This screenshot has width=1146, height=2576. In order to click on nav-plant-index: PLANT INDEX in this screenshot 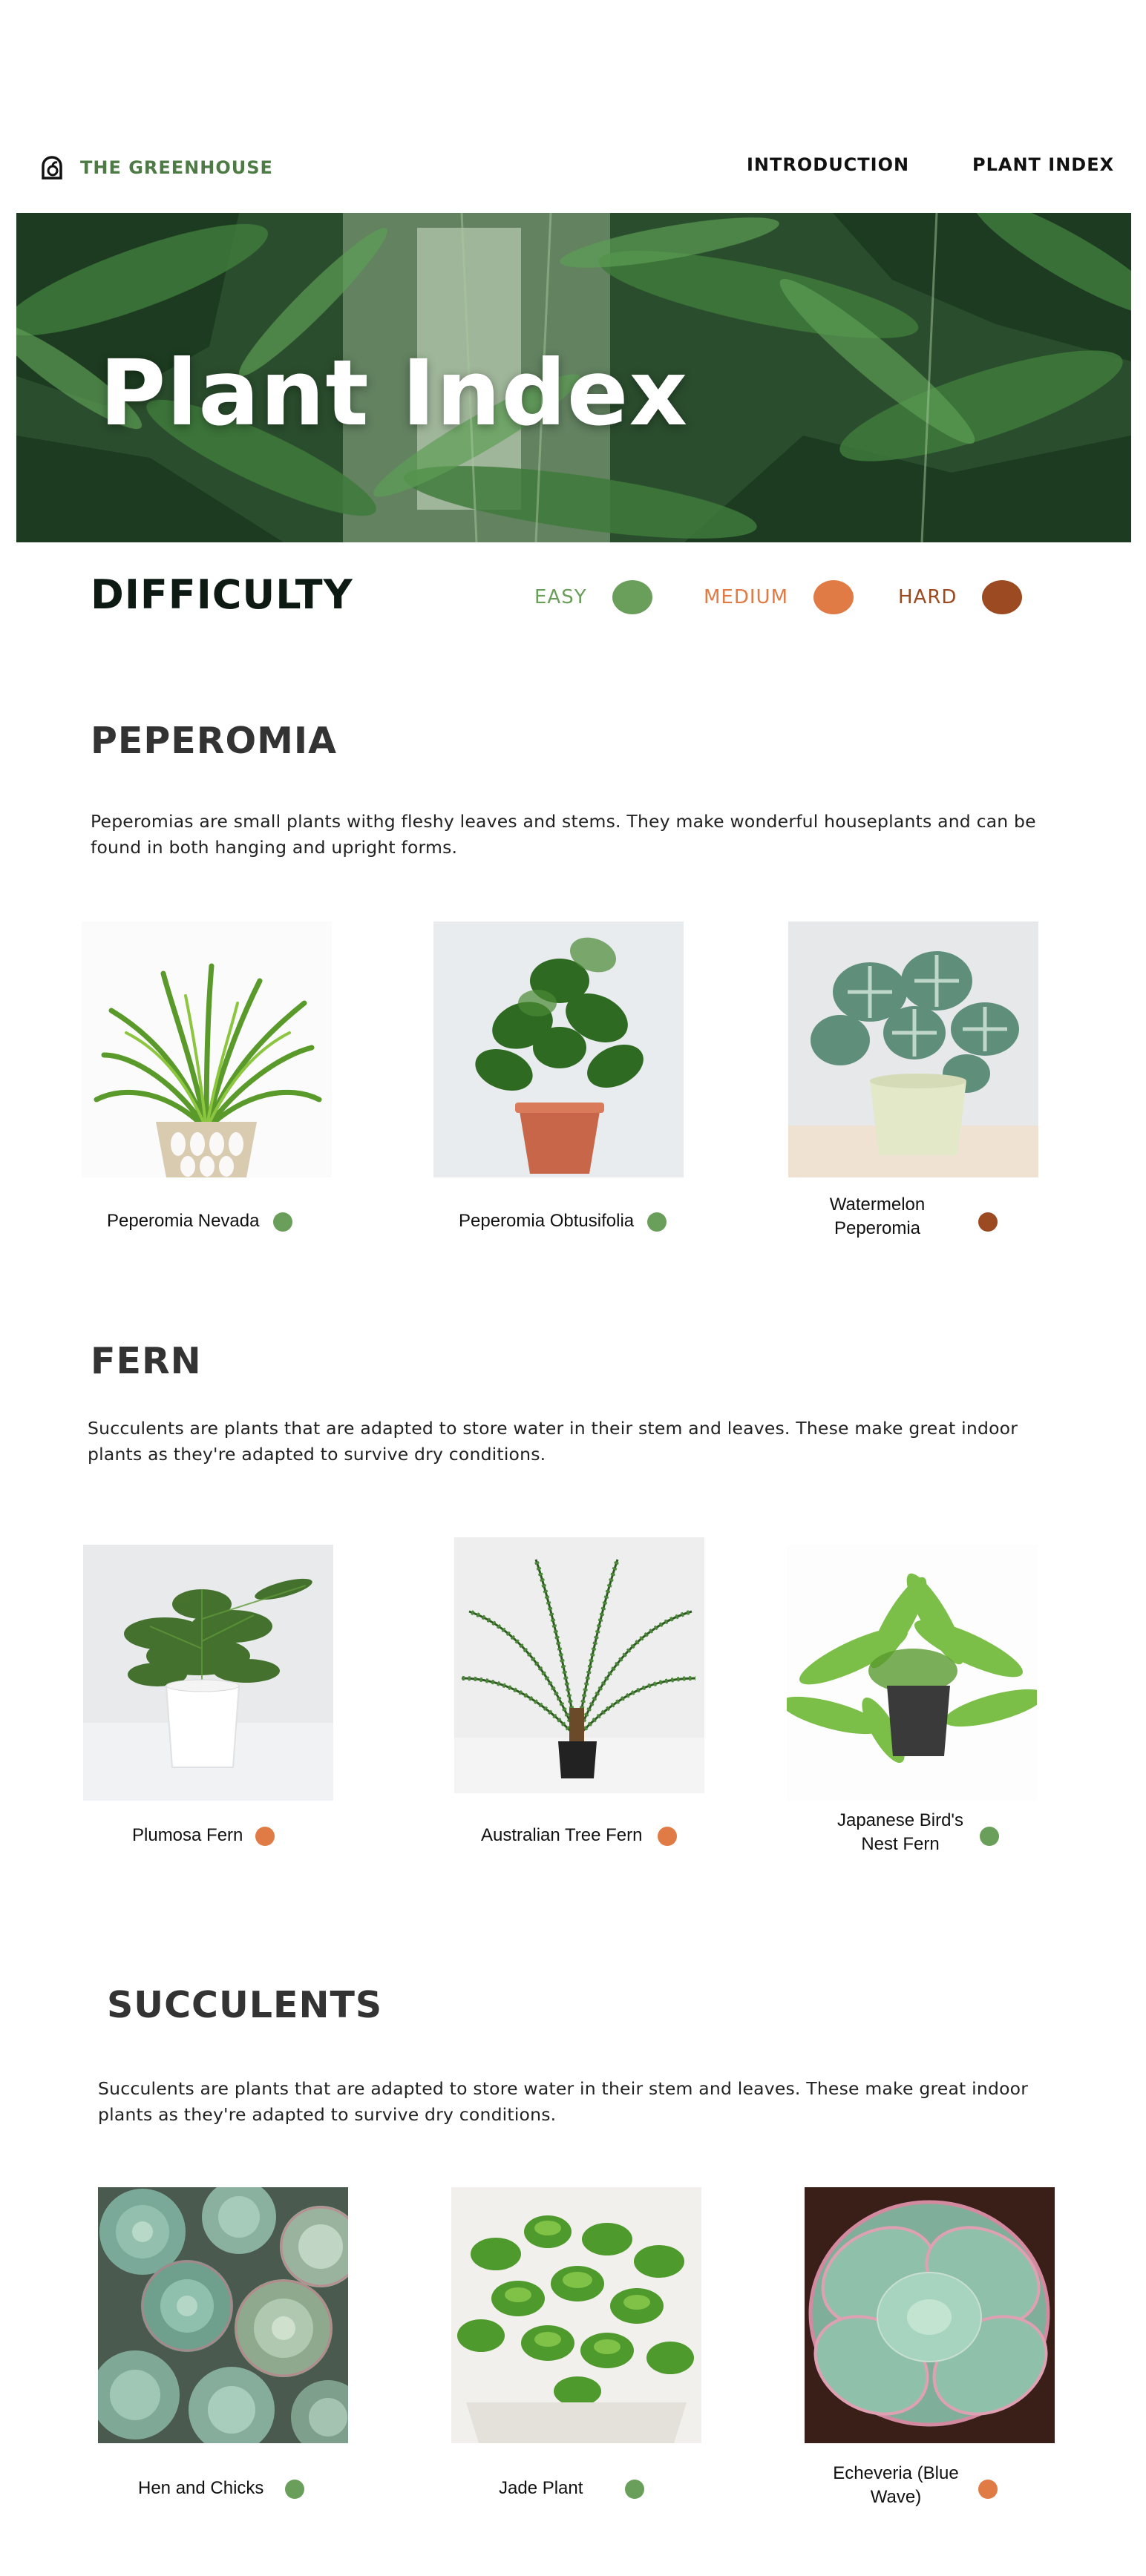, I will do `click(1043, 164)`.